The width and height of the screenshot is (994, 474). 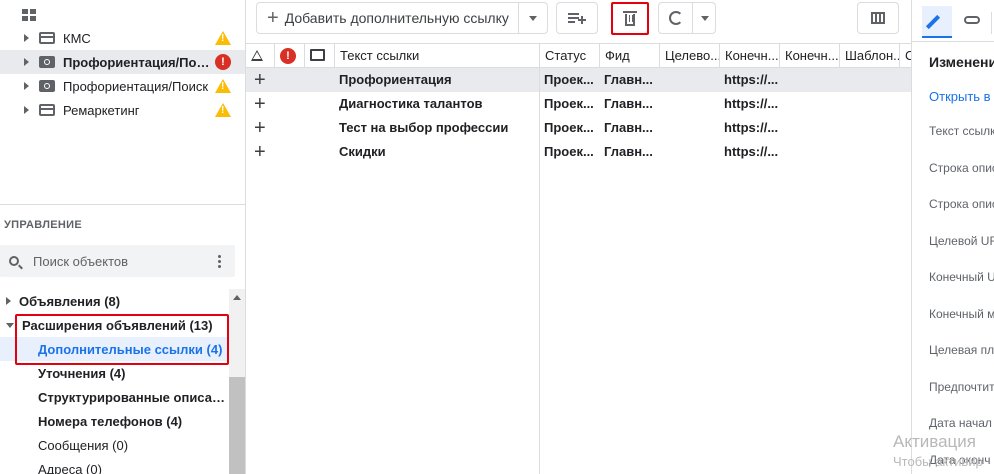 I want to click on add-multiple-button, so click(x=577, y=18).